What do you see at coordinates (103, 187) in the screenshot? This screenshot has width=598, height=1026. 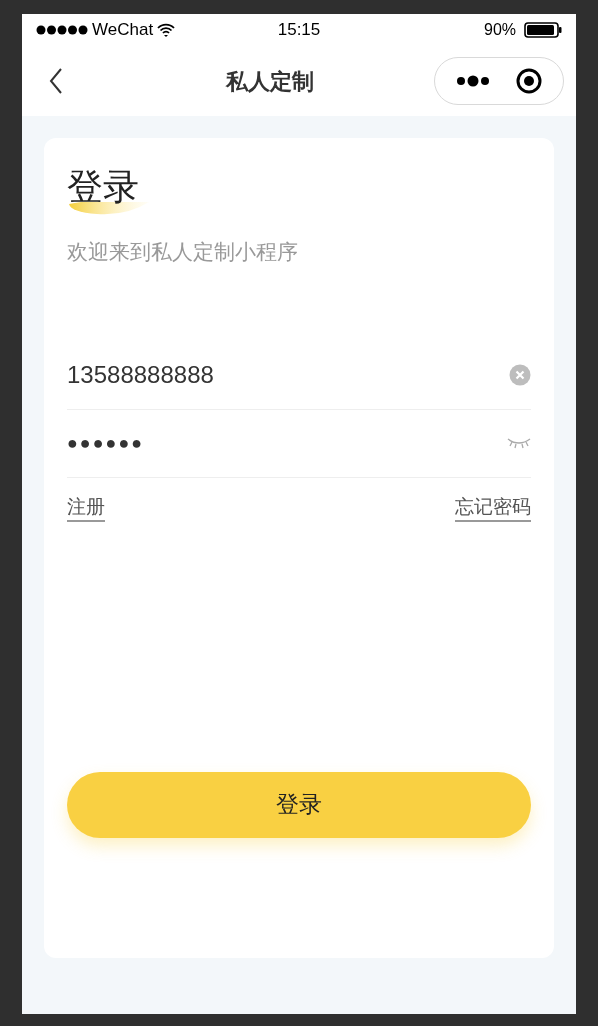 I see `login-heading: 登录` at bounding box center [103, 187].